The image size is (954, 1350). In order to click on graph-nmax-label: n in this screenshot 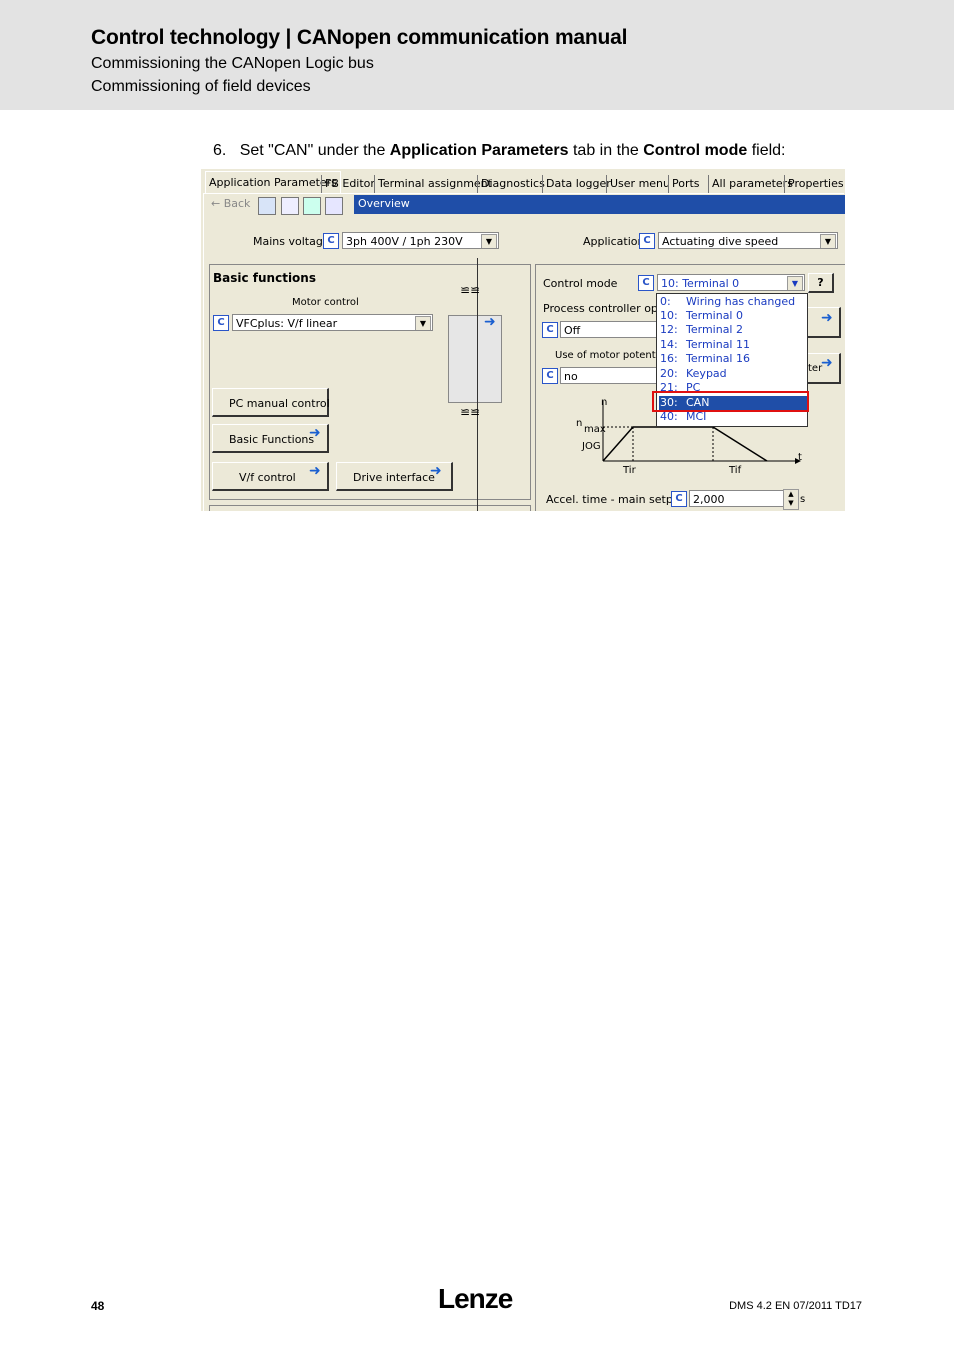, I will do `click(579, 423)`.